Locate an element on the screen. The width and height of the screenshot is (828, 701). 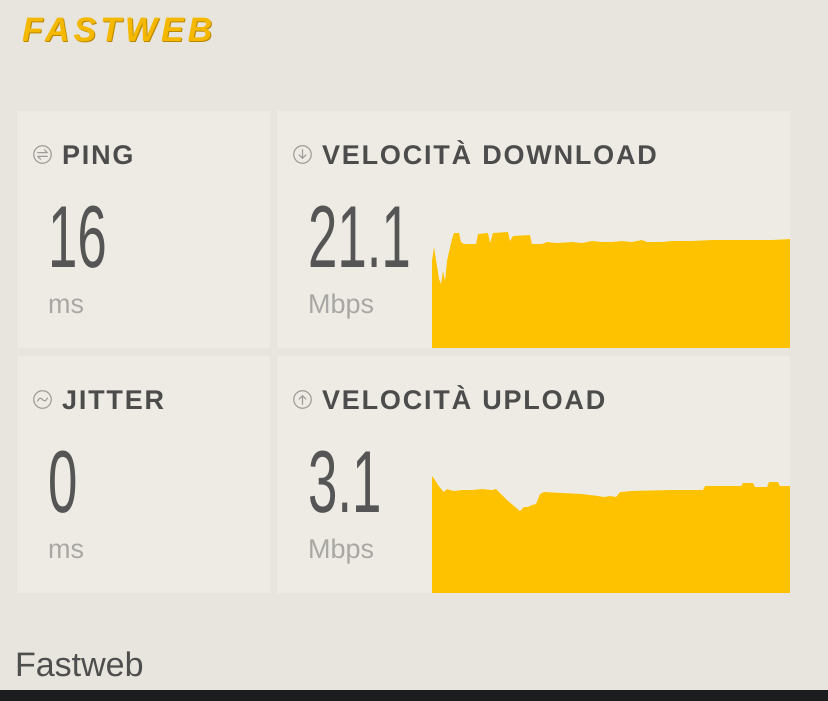
measurement-value: 16 is located at coordinates (77, 236).